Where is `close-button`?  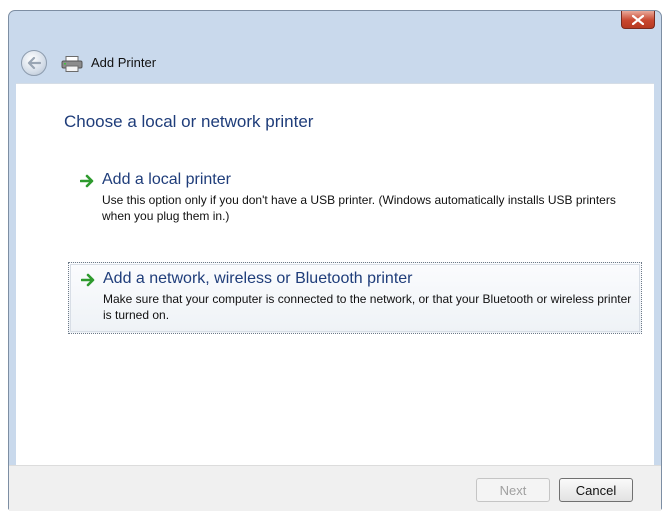
close-button is located at coordinates (638, 20).